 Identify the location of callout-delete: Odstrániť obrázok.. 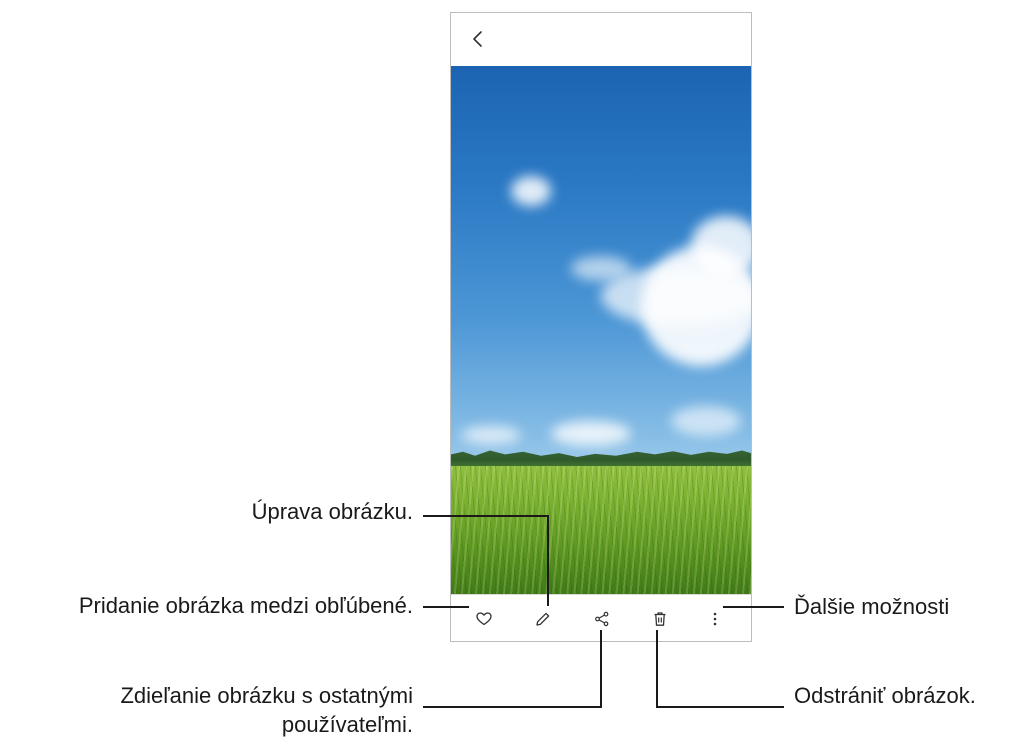
(885, 695).